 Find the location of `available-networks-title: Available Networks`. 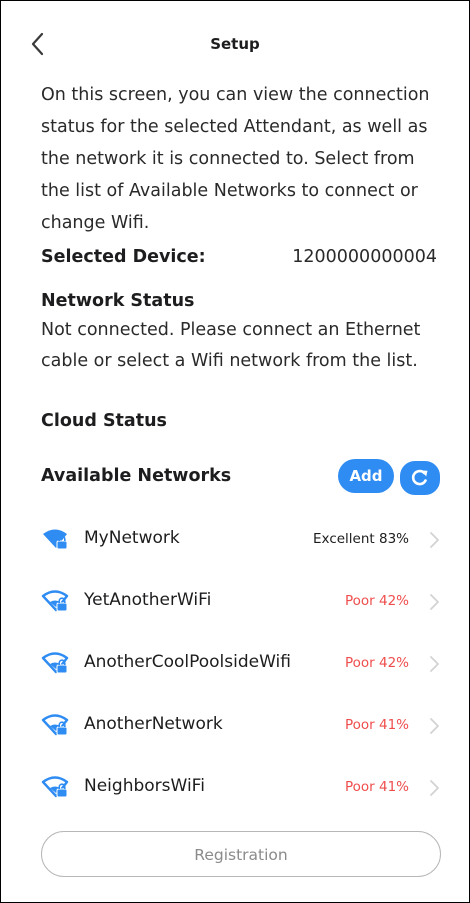

available-networks-title: Available Networks is located at coordinates (136, 476).